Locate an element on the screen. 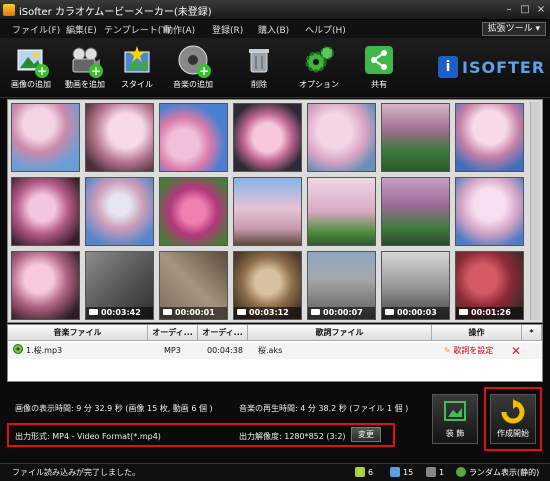 The image size is (550, 481). pencil-icon: ✎ is located at coordinates (447, 350).